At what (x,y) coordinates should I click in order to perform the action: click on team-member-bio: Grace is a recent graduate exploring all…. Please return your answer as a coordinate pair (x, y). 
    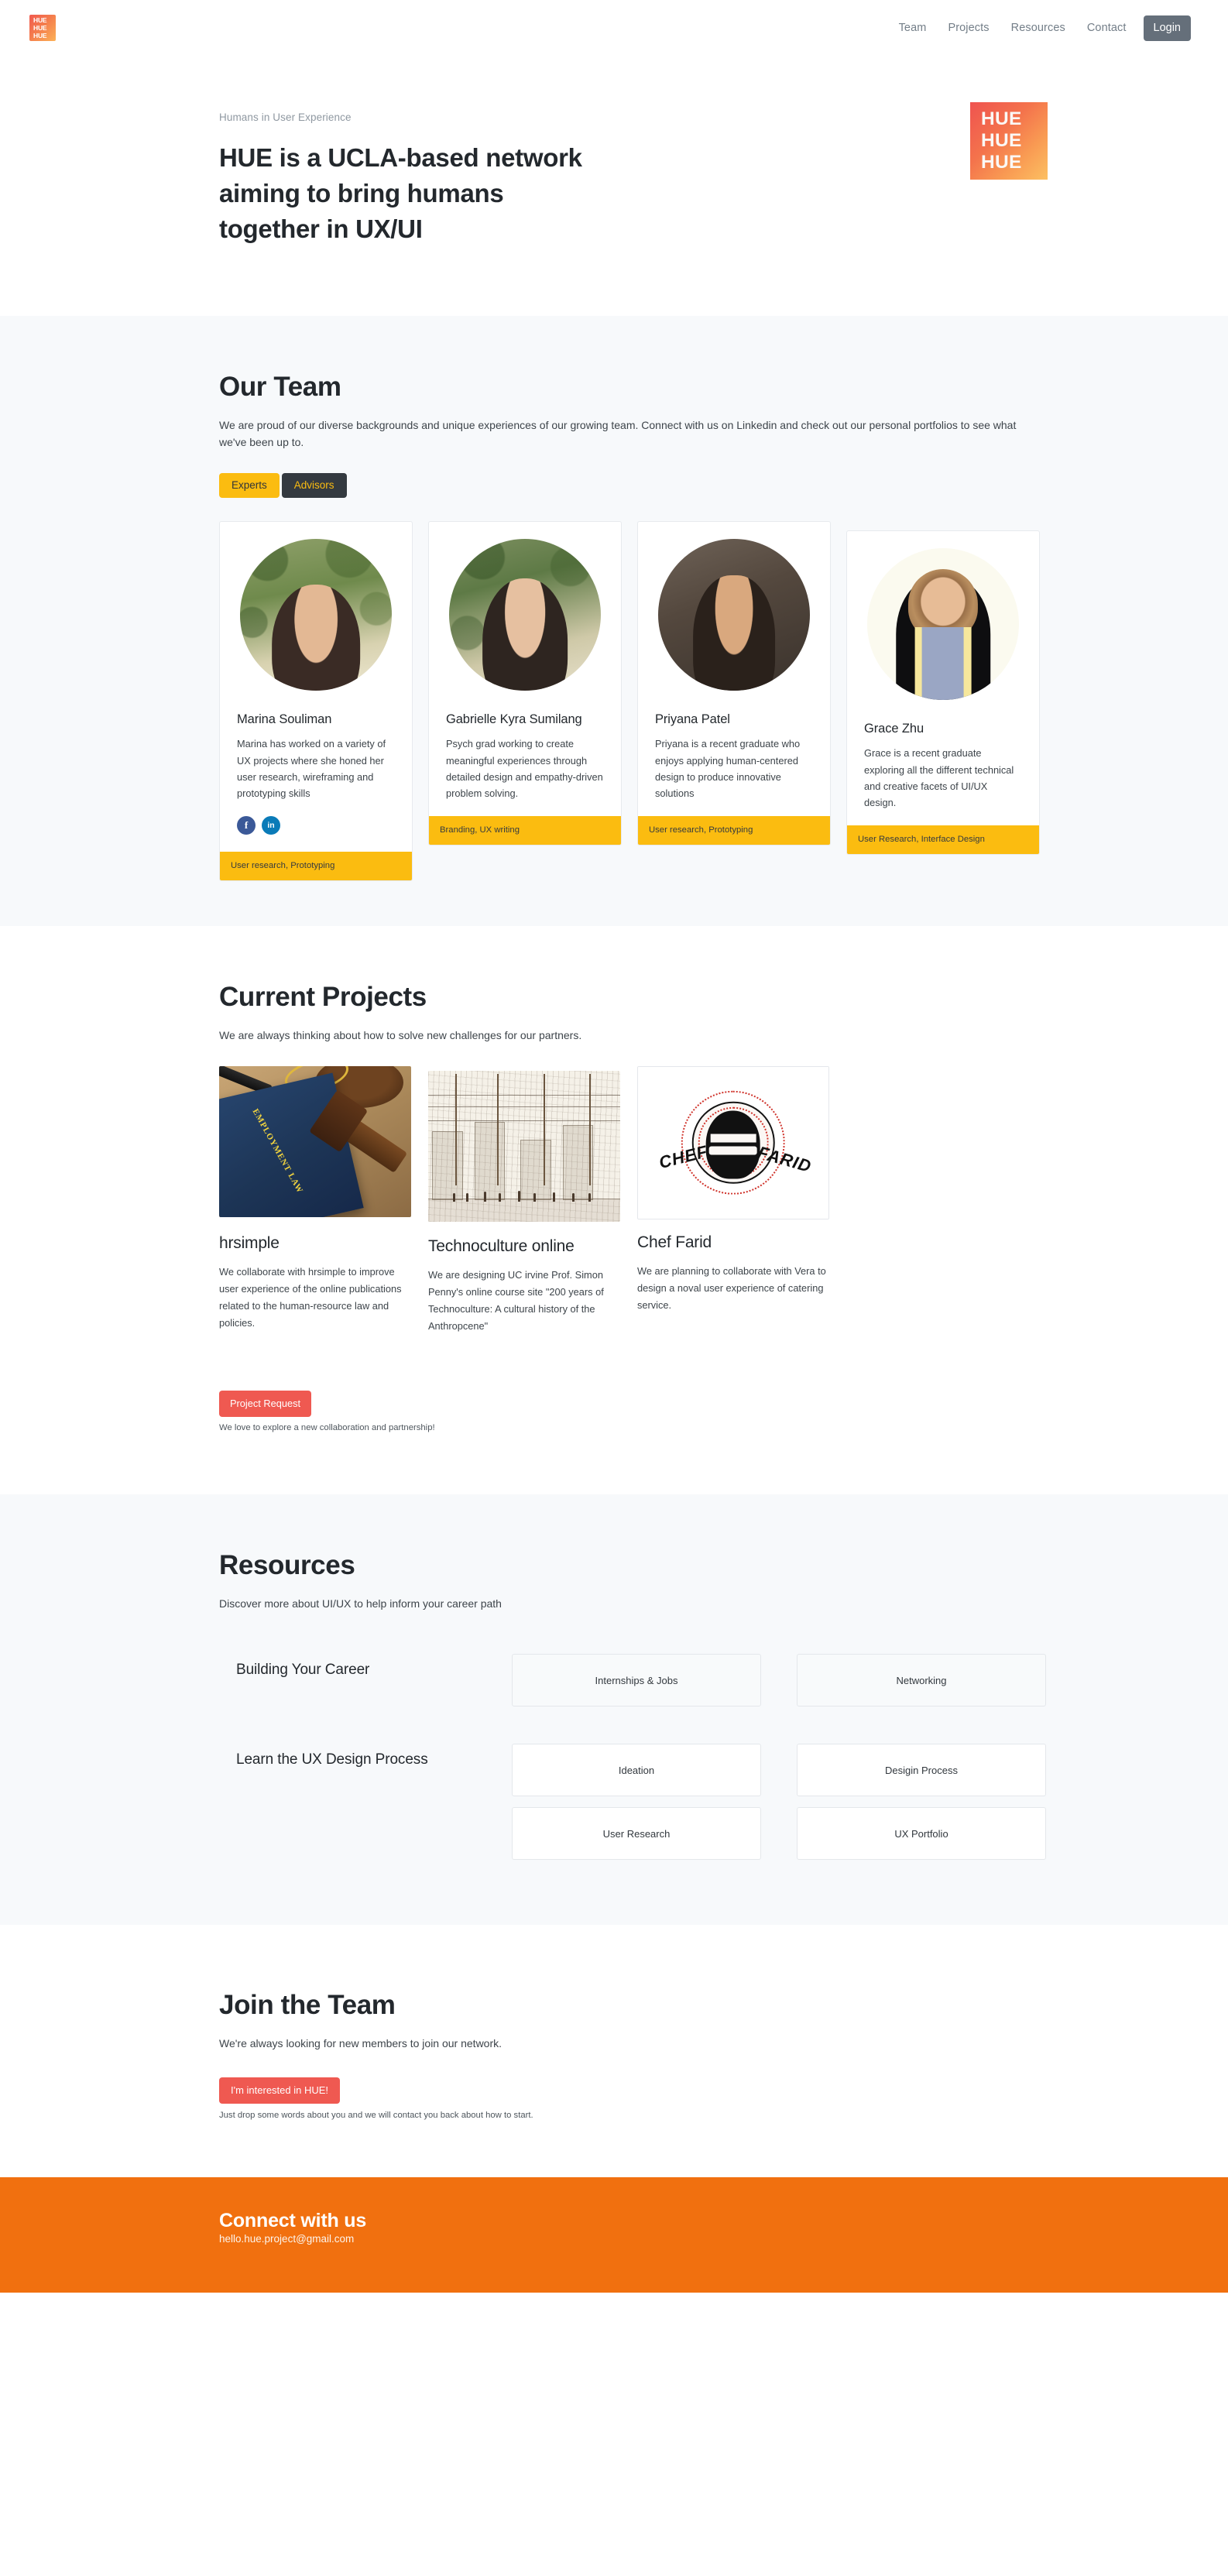
    Looking at the image, I should click on (939, 778).